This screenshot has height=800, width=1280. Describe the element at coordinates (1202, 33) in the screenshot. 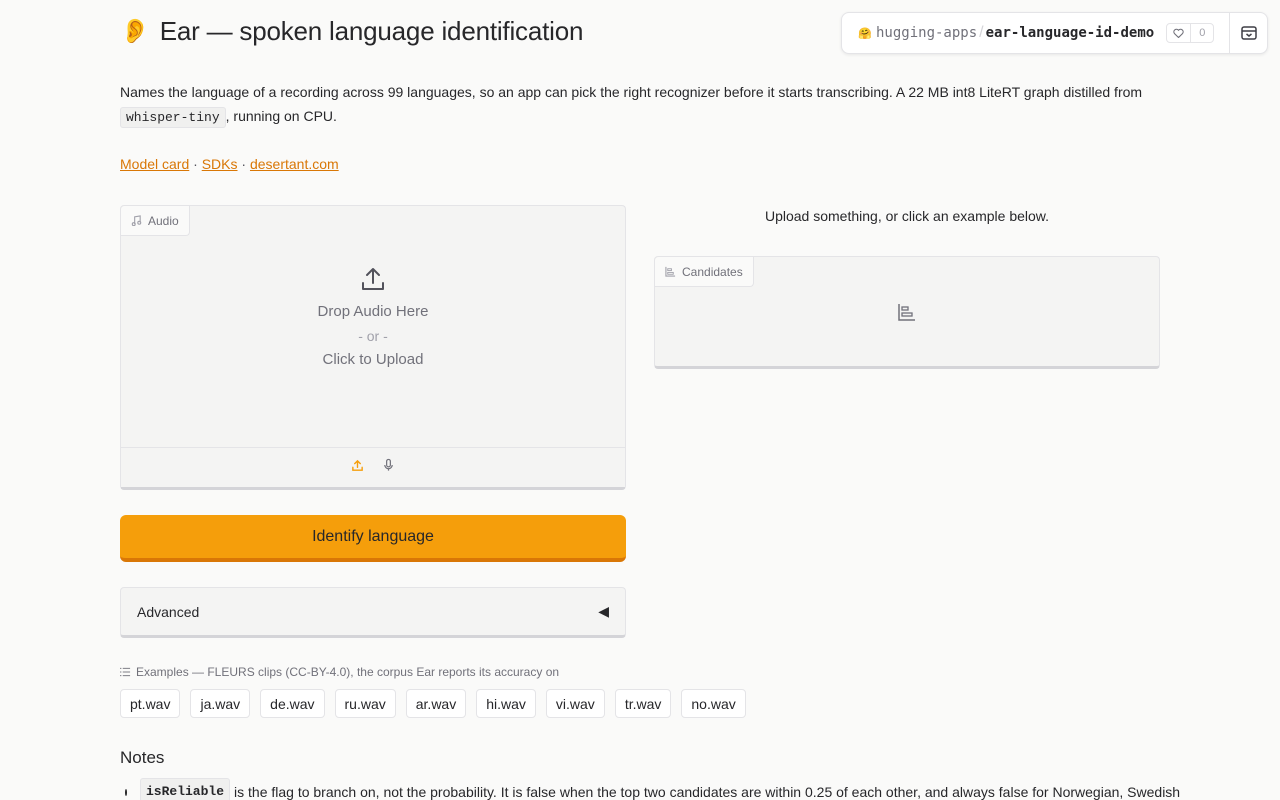

I see `like-count: 0` at that location.